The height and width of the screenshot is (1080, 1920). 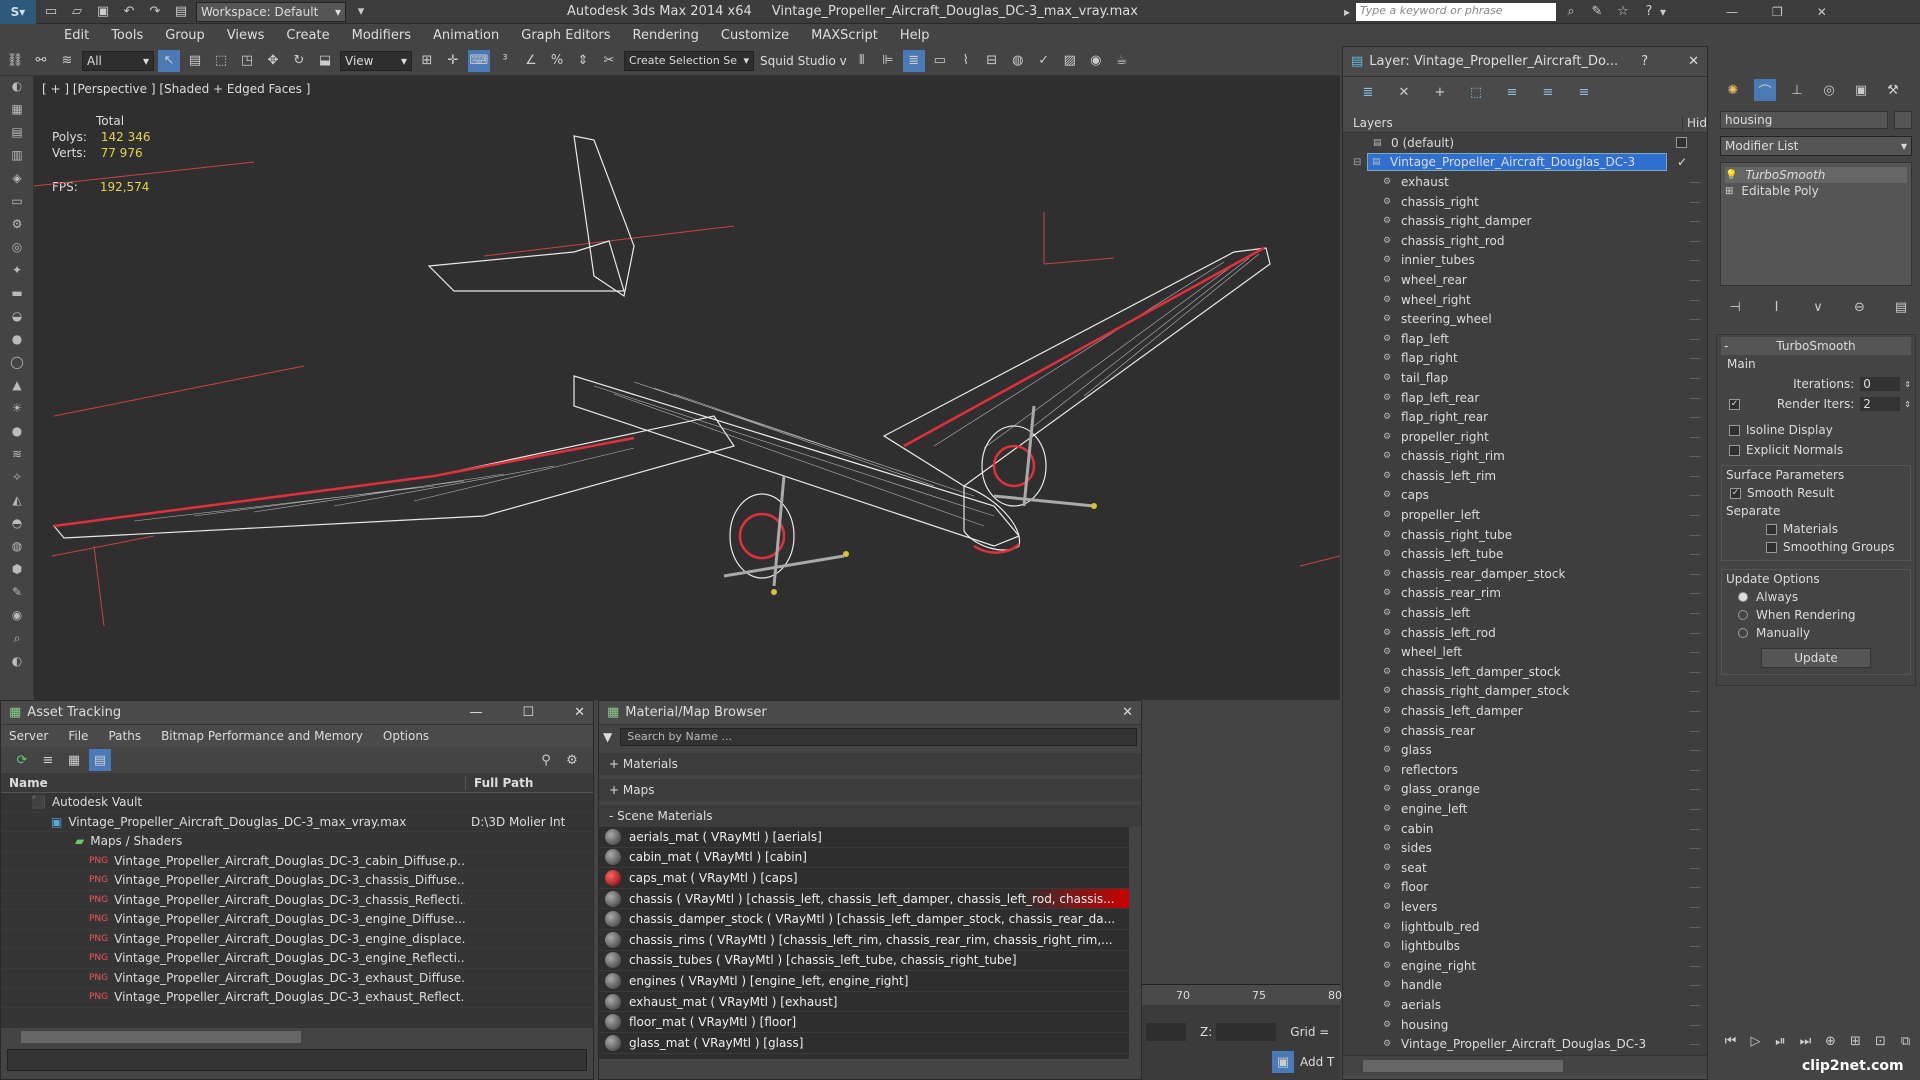 What do you see at coordinates (233, 783) in the screenshot?
I see `col-name: Name` at bounding box center [233, 783].